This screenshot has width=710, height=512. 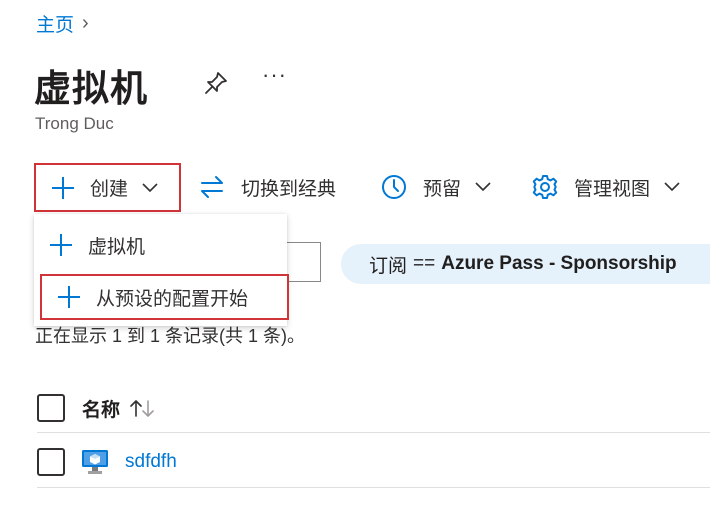 I want to click on create-button: 创建, so click(x=107, y=187).